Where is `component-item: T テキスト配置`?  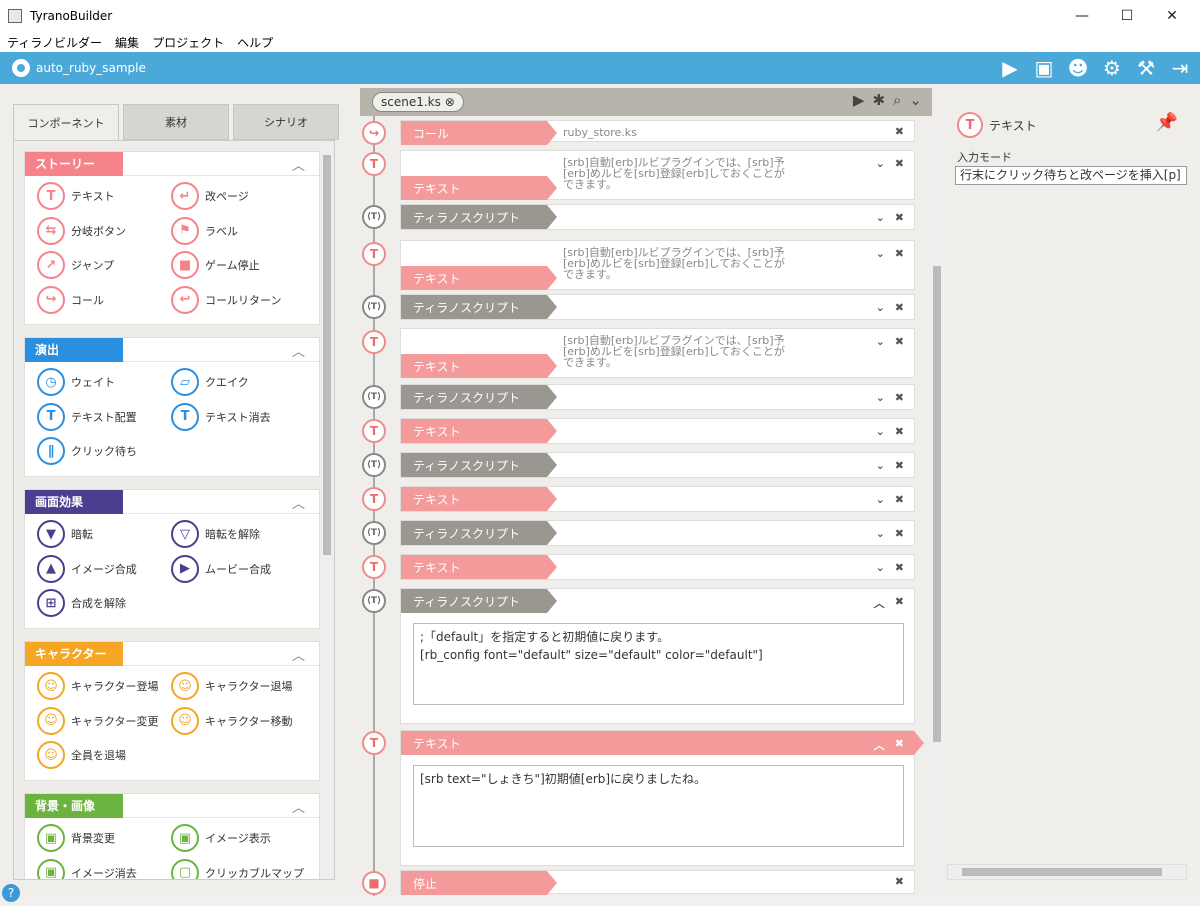 component-item: T テキスト配置 is located at coordinates (87, 416).